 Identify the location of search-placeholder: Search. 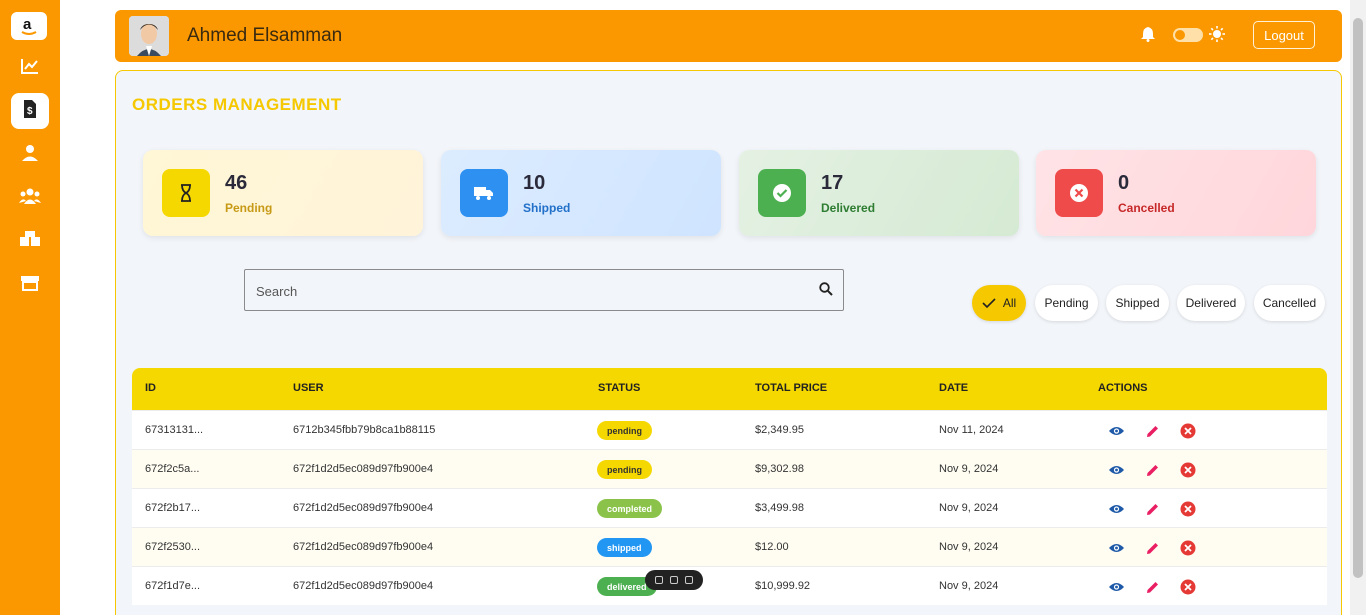
(277, 291).